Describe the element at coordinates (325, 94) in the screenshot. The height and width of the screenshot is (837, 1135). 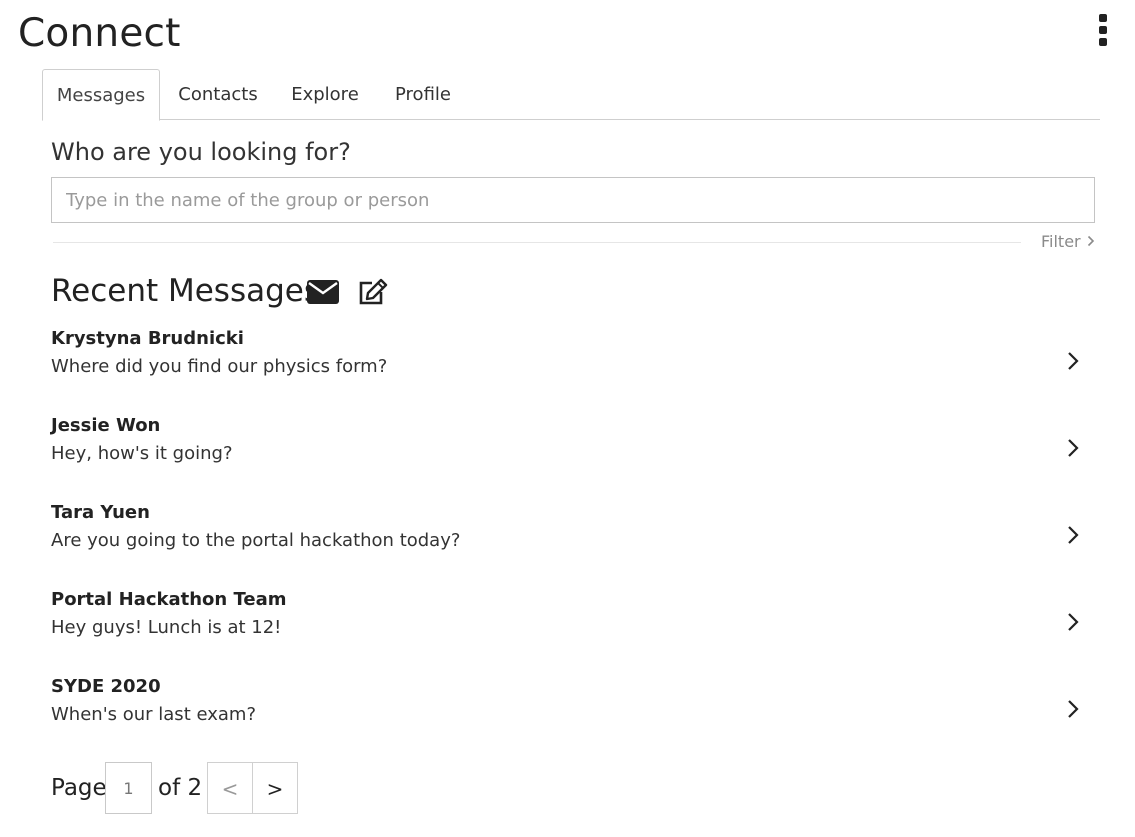
I see `tab-explore: Explore` at that location.